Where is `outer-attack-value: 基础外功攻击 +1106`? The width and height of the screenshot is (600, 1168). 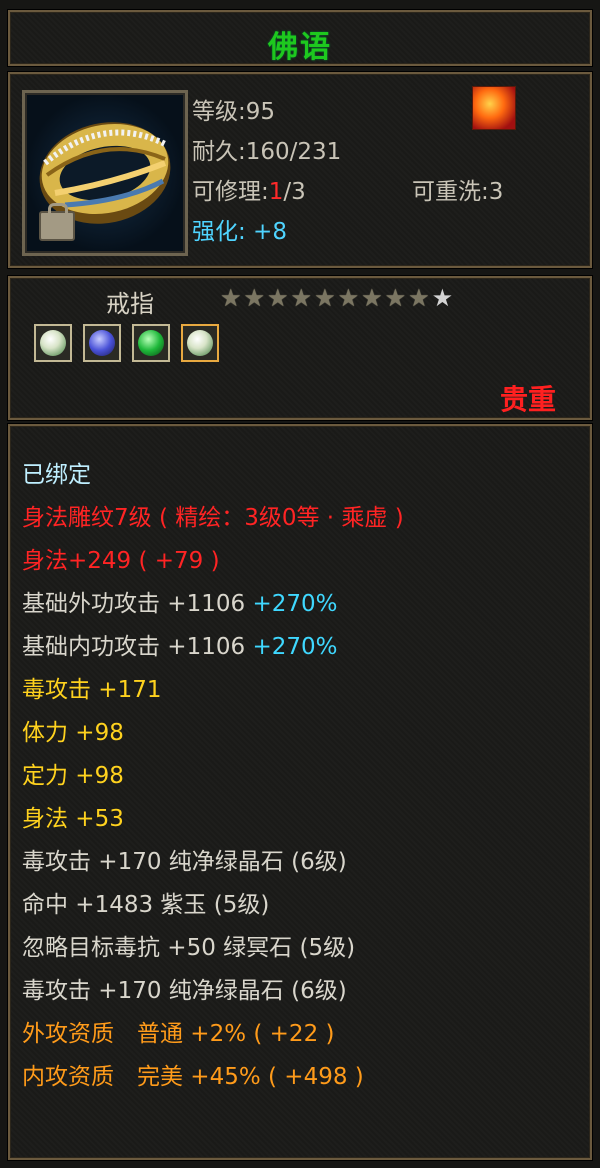 outer-attack-value: 基础外功攻击 +1106 is located at coordinates (134, 604).